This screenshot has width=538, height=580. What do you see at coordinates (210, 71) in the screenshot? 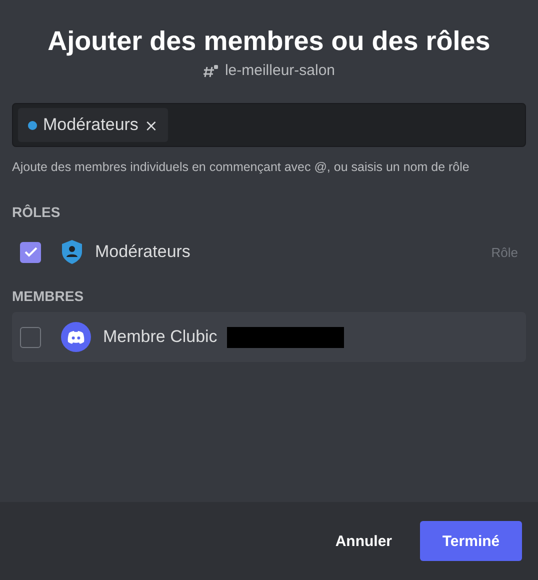
I see `locked-channel-icon` at bounding box center [210, 71].